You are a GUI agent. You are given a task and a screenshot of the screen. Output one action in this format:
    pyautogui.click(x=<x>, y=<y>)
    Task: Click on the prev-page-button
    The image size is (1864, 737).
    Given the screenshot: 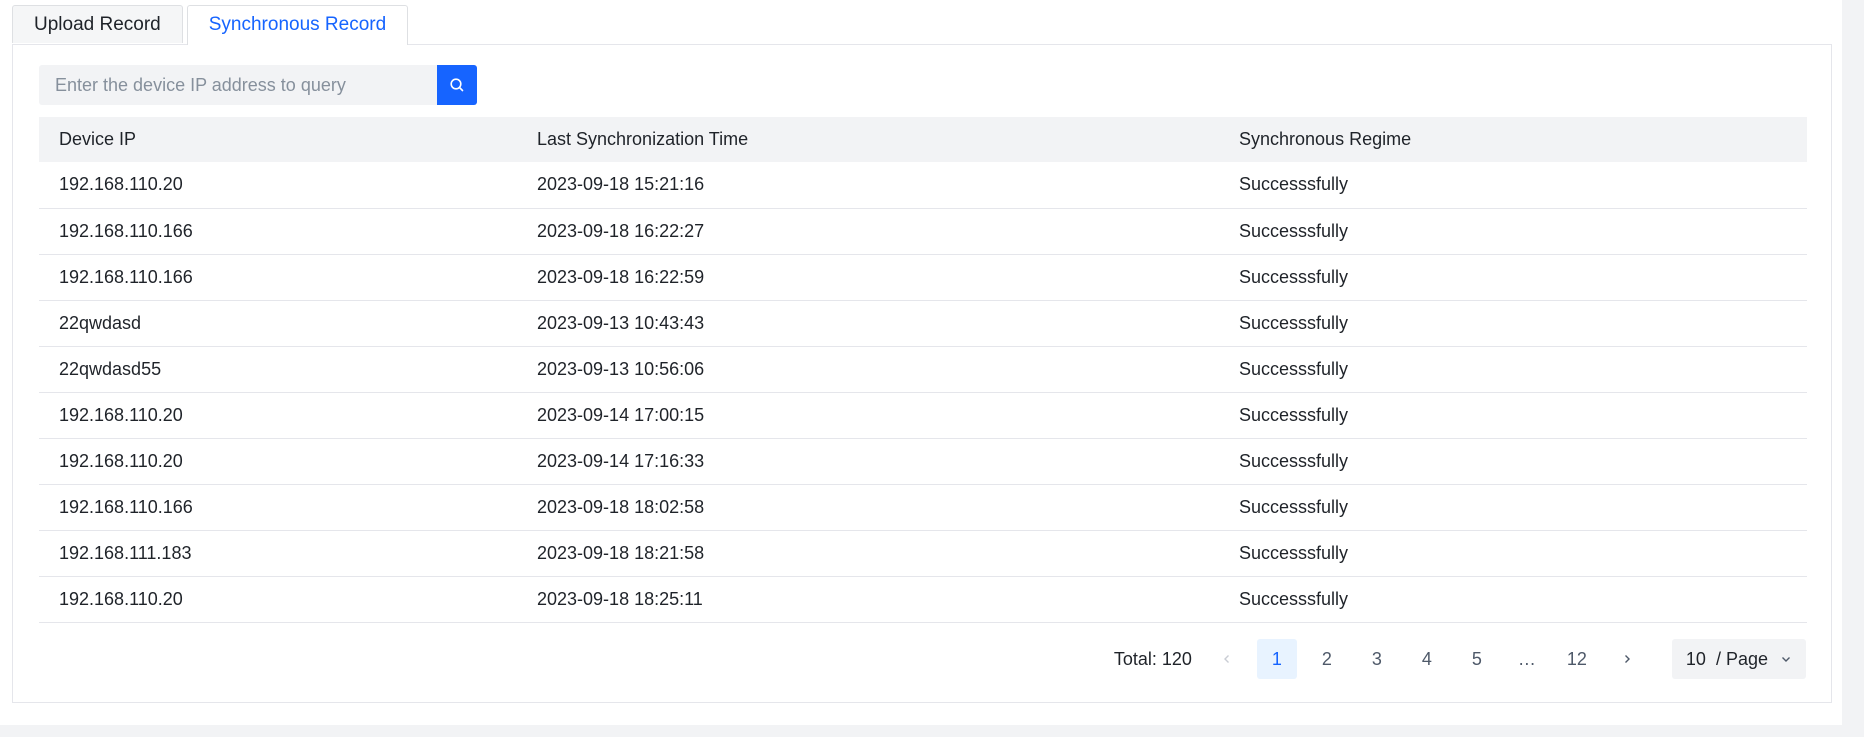 What is the action you would take?
    pyautogui.click(x=1227, y=659)
    